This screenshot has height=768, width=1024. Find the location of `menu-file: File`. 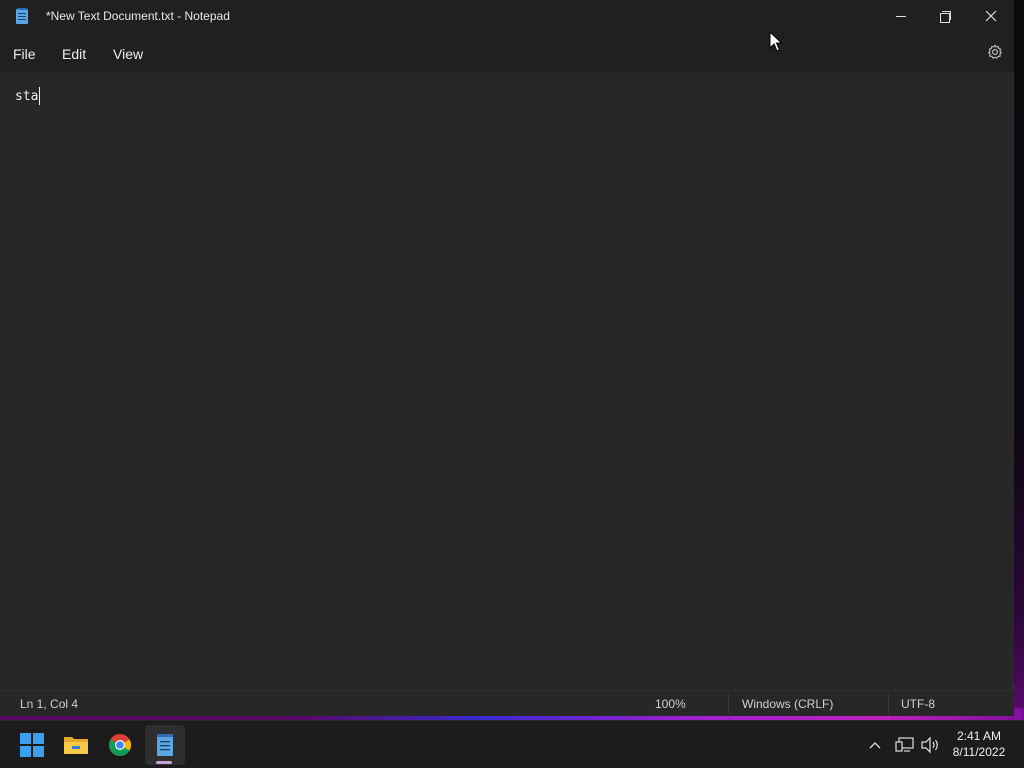

menu-file: File is located at coordinates (24, 54).